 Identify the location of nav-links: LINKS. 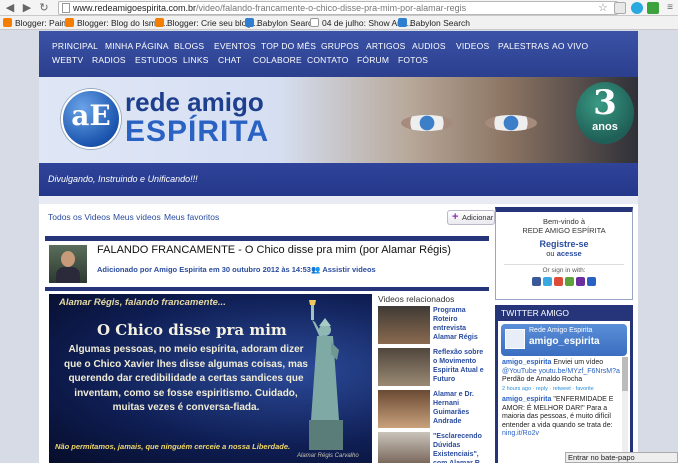
(196, 60).